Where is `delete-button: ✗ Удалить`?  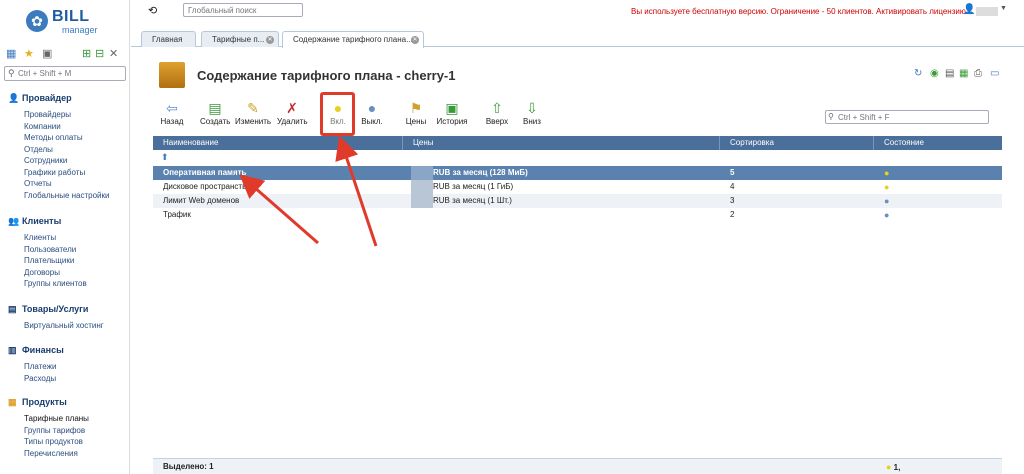 delete-button: ✗ Удалить is located at coordinates (292, 115).